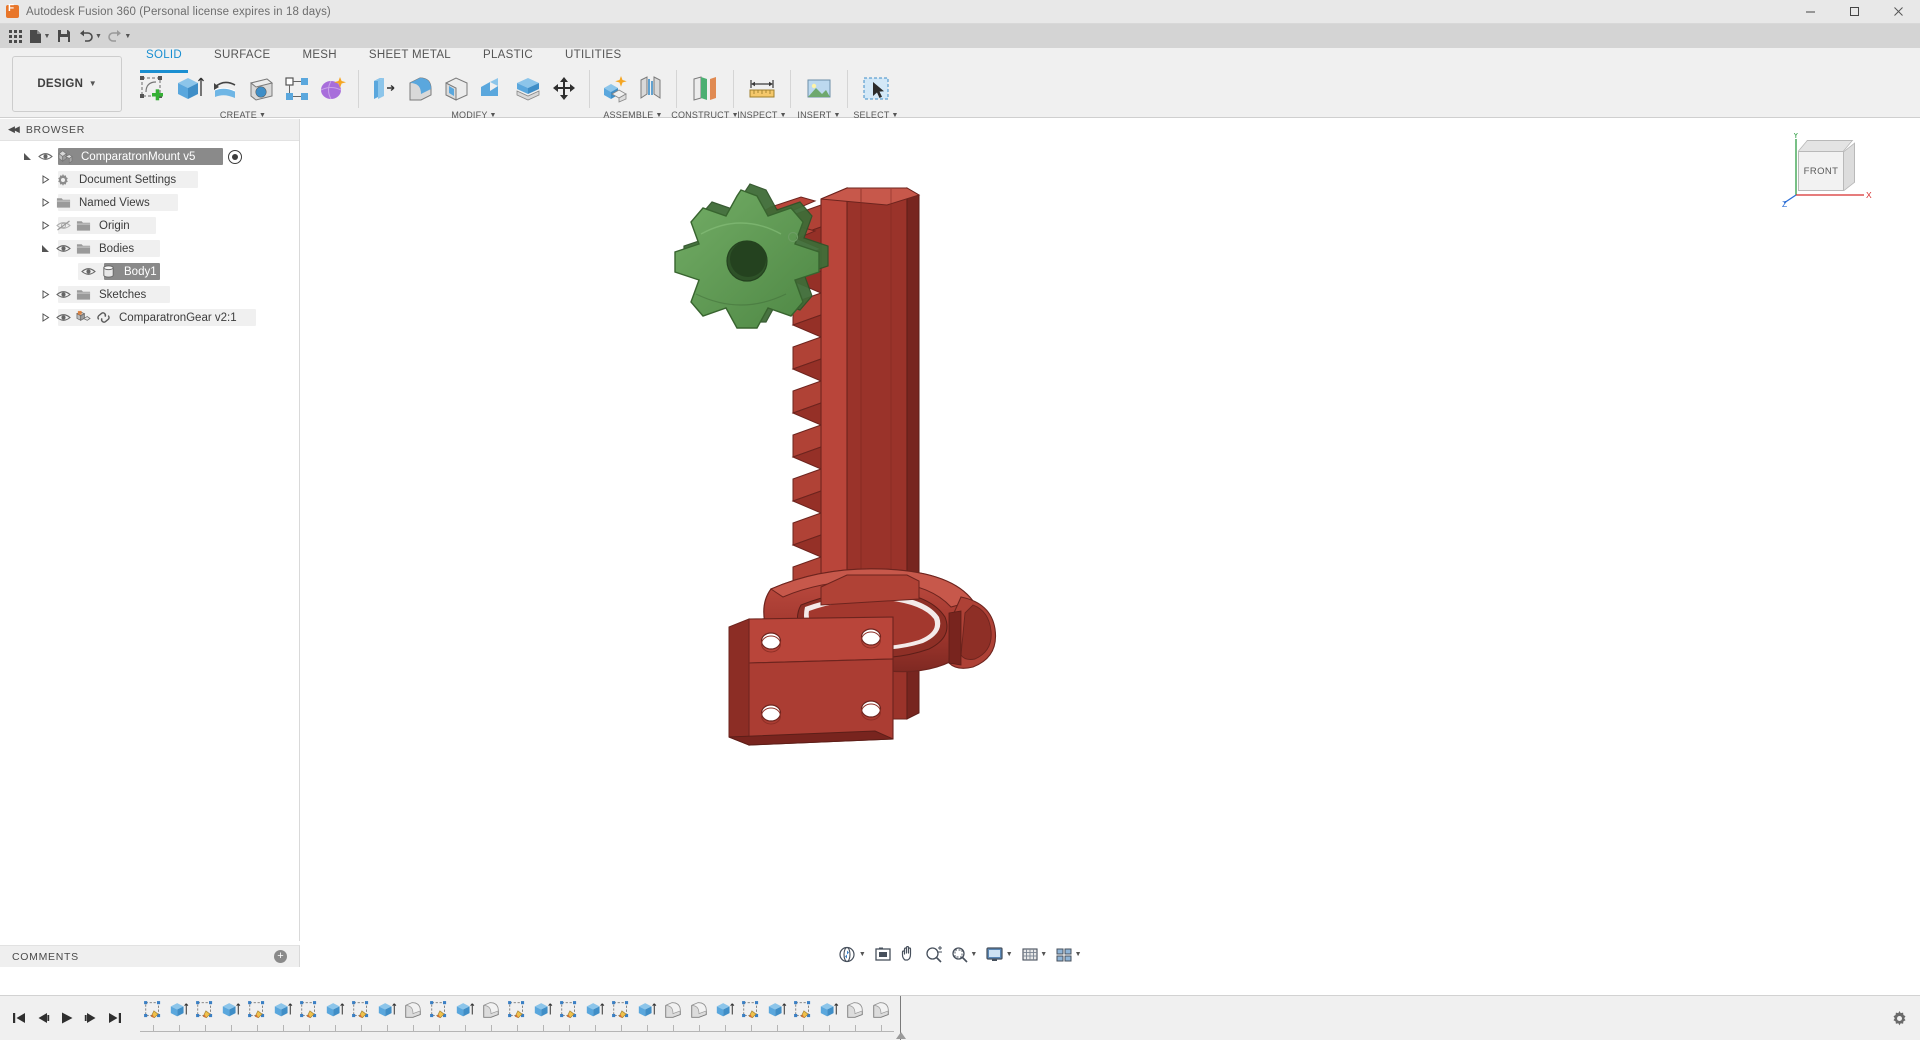  What do you see at coordinates (149, 179) in the screenshot?
I see `tree-row-document-settings: Document Settings` at bounding box center [149, 179].